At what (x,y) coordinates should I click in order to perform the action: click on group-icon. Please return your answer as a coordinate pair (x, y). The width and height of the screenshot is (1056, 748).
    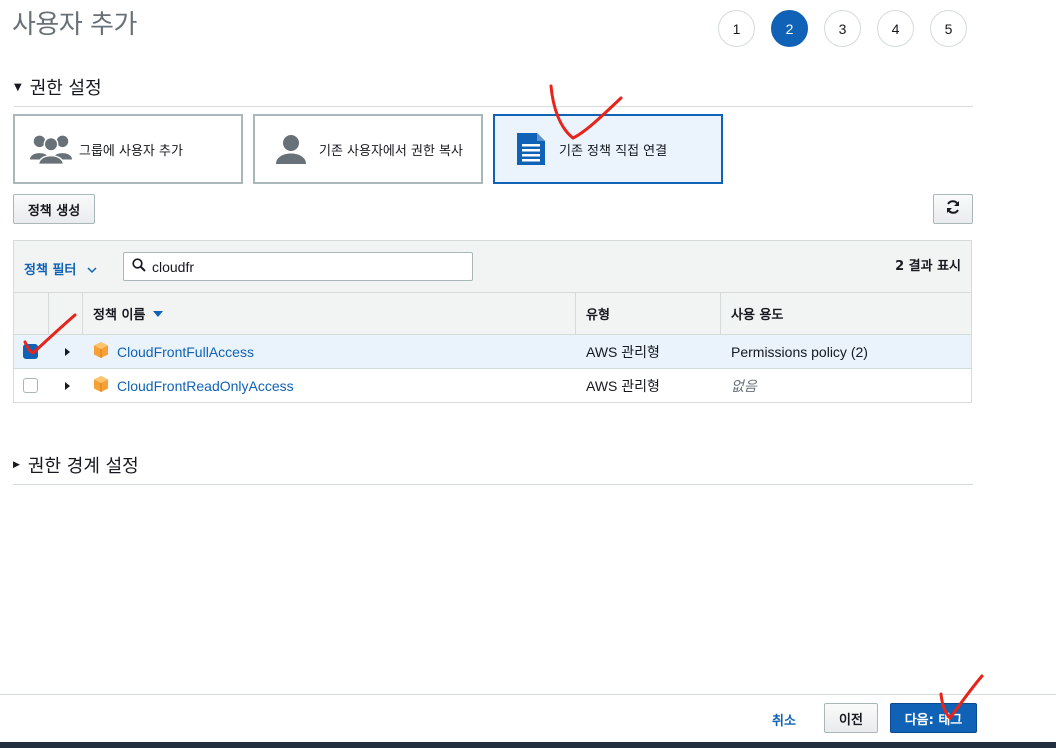
    Looking at the image, I should click on (51, 149).